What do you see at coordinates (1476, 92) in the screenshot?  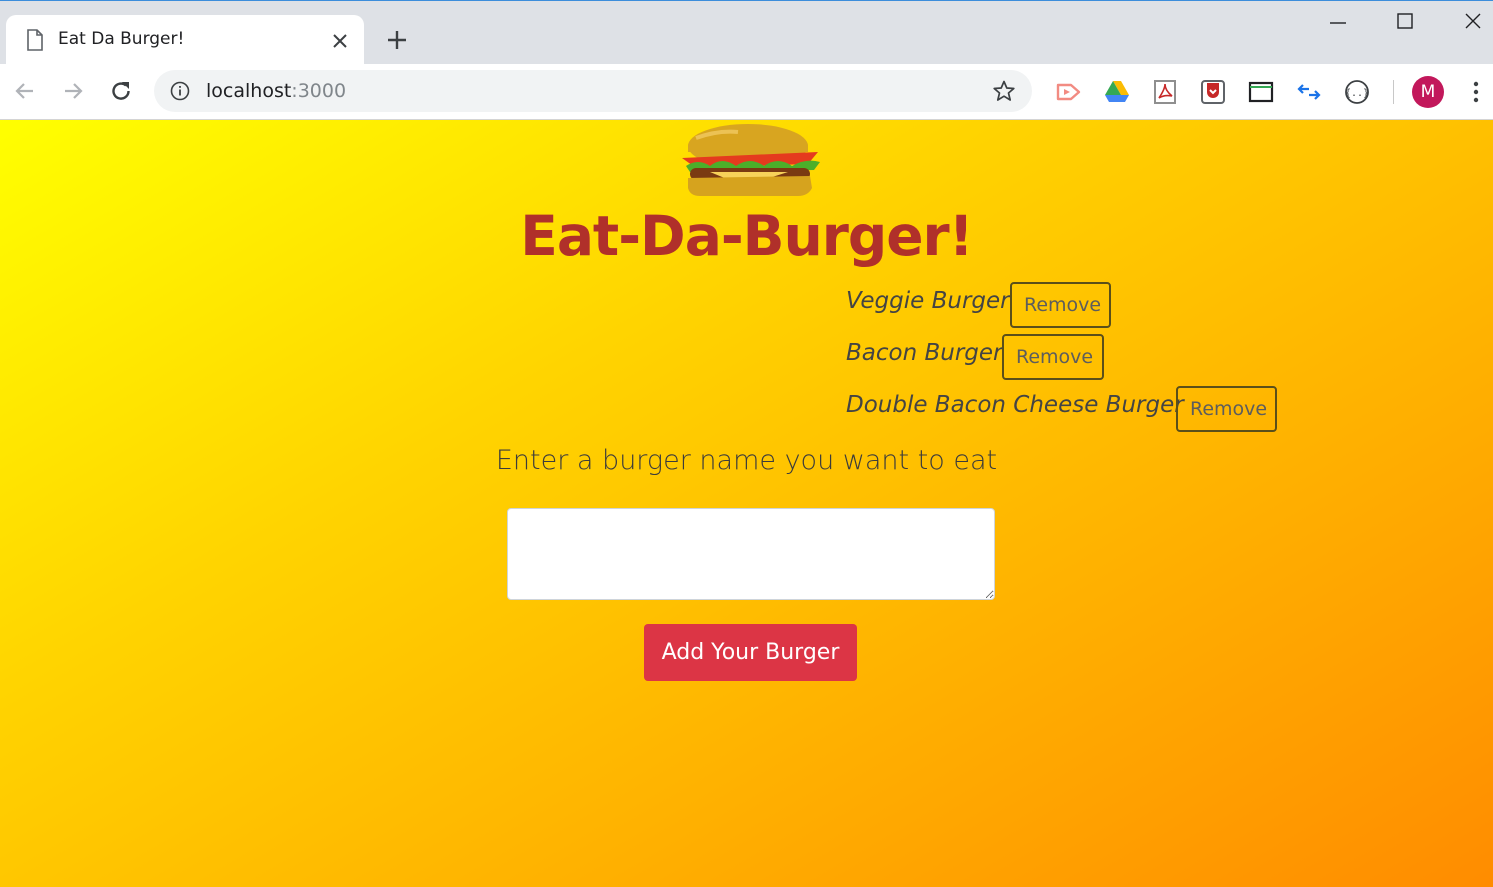 I see `kebab-menu-icon` at bounding box center [1476, 92].